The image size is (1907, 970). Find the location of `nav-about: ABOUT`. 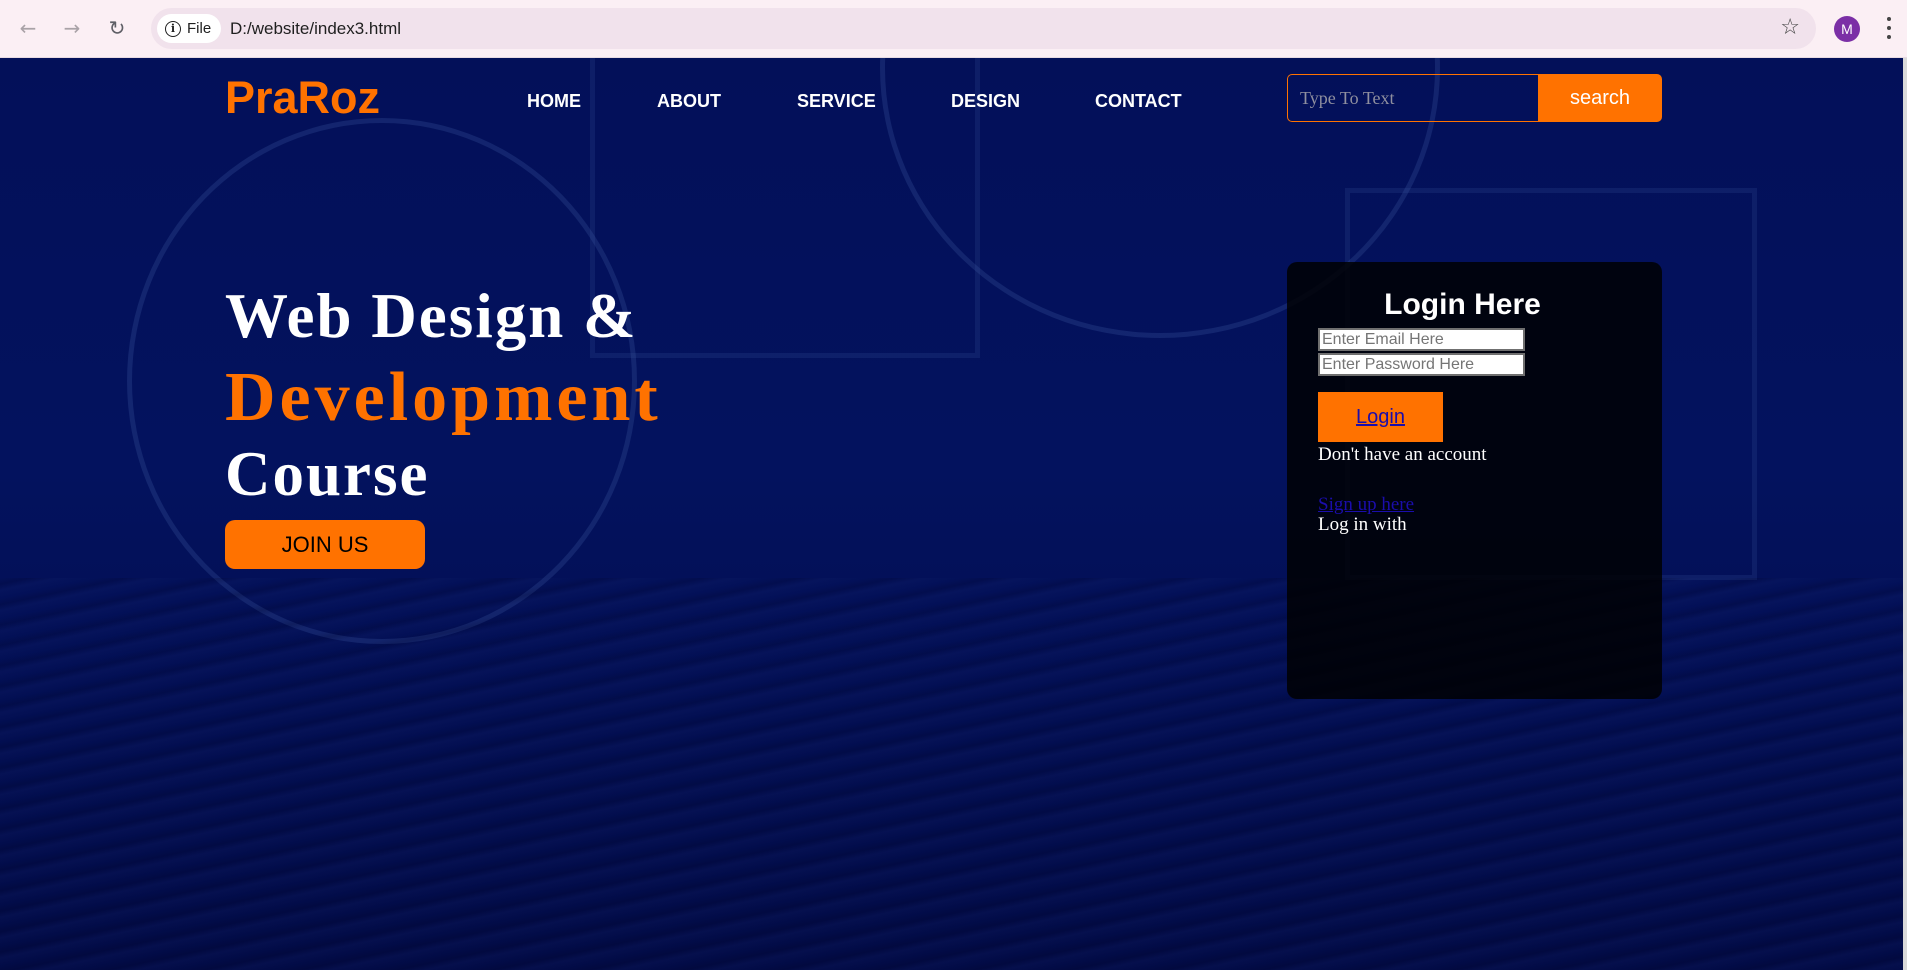

nav-about: ABOUT is located at coordinates (689, 101).